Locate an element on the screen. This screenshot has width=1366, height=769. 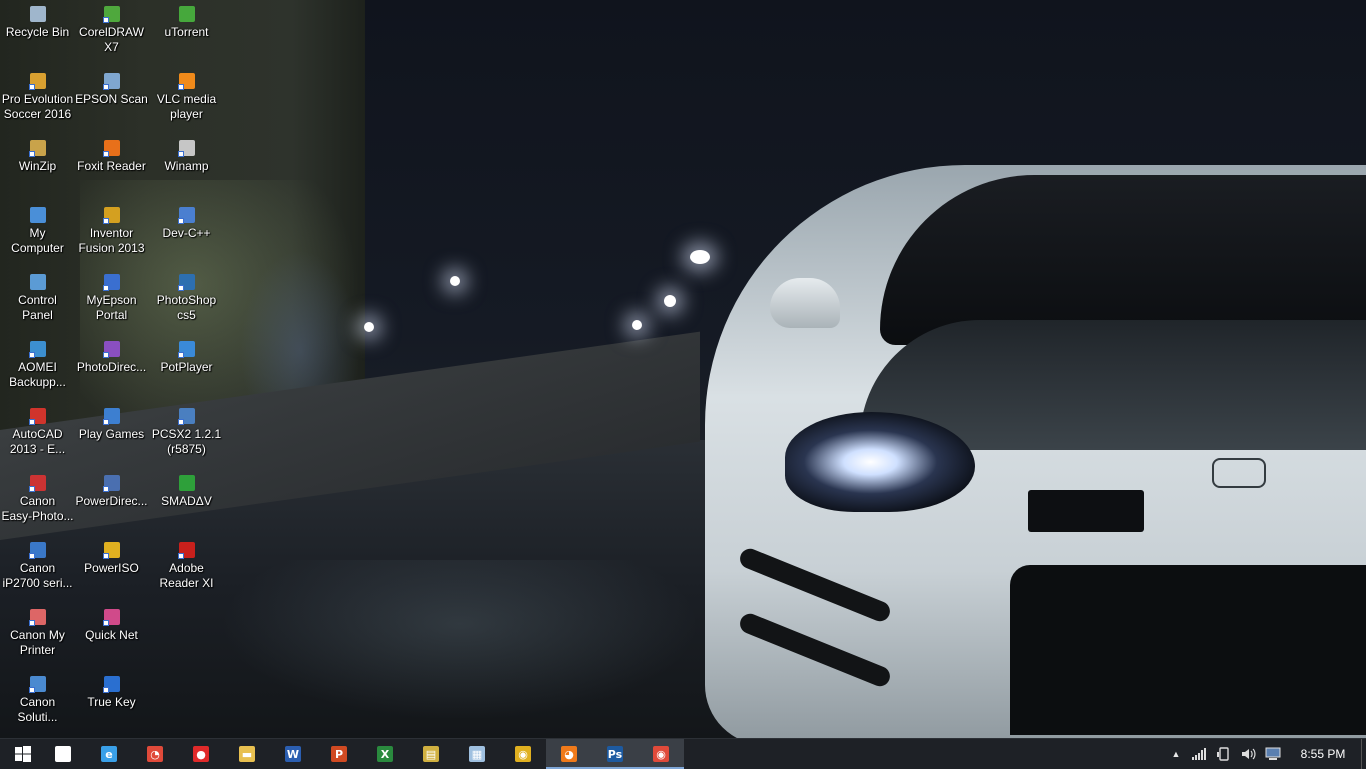
speedometer-app-glyph: ◔ is located at coordinates (155, 754).